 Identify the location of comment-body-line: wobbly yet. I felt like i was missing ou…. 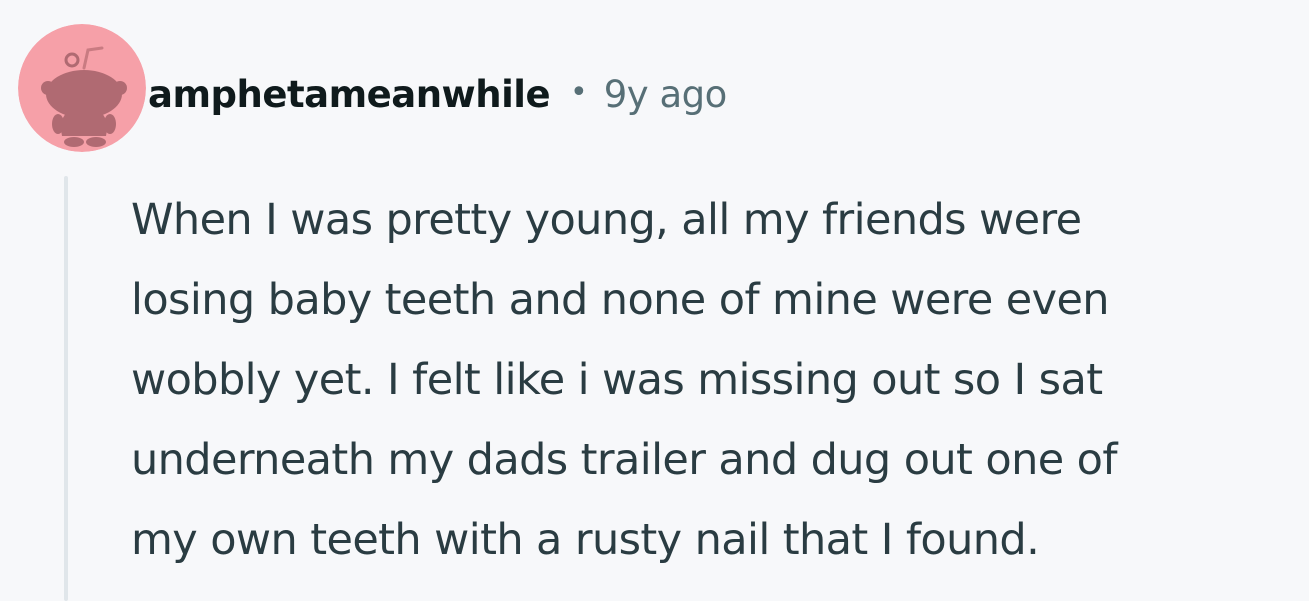
(617, 380).